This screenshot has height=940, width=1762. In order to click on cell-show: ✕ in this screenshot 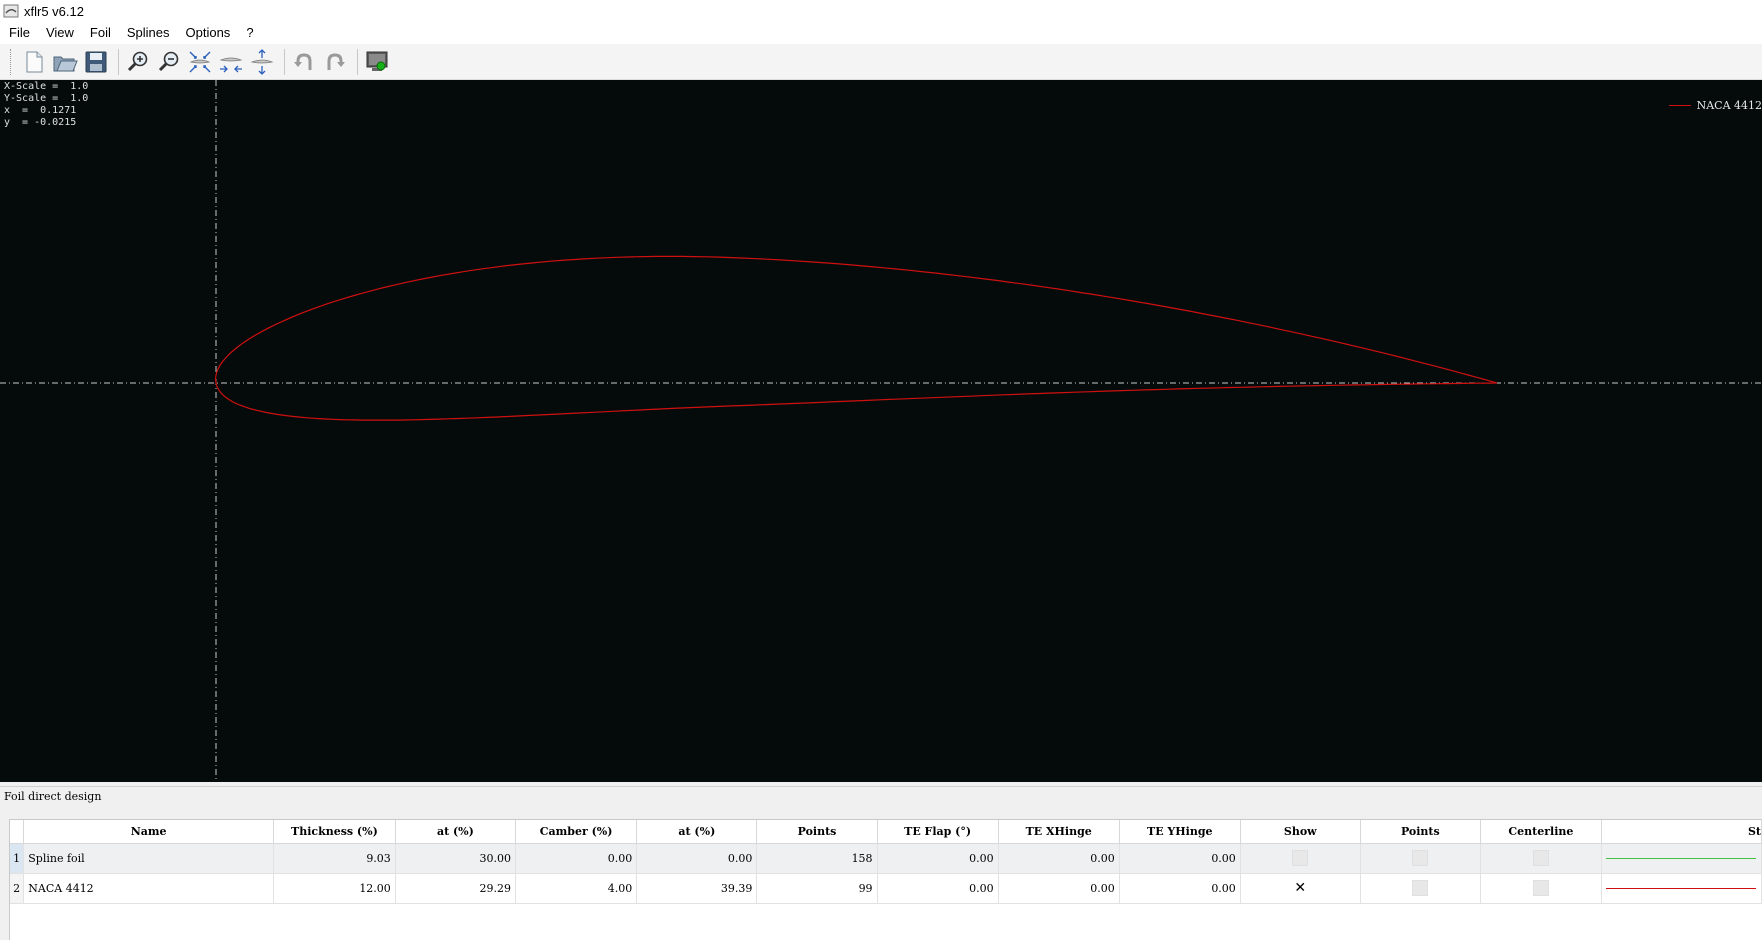, I will do `click(1300, 888)`.